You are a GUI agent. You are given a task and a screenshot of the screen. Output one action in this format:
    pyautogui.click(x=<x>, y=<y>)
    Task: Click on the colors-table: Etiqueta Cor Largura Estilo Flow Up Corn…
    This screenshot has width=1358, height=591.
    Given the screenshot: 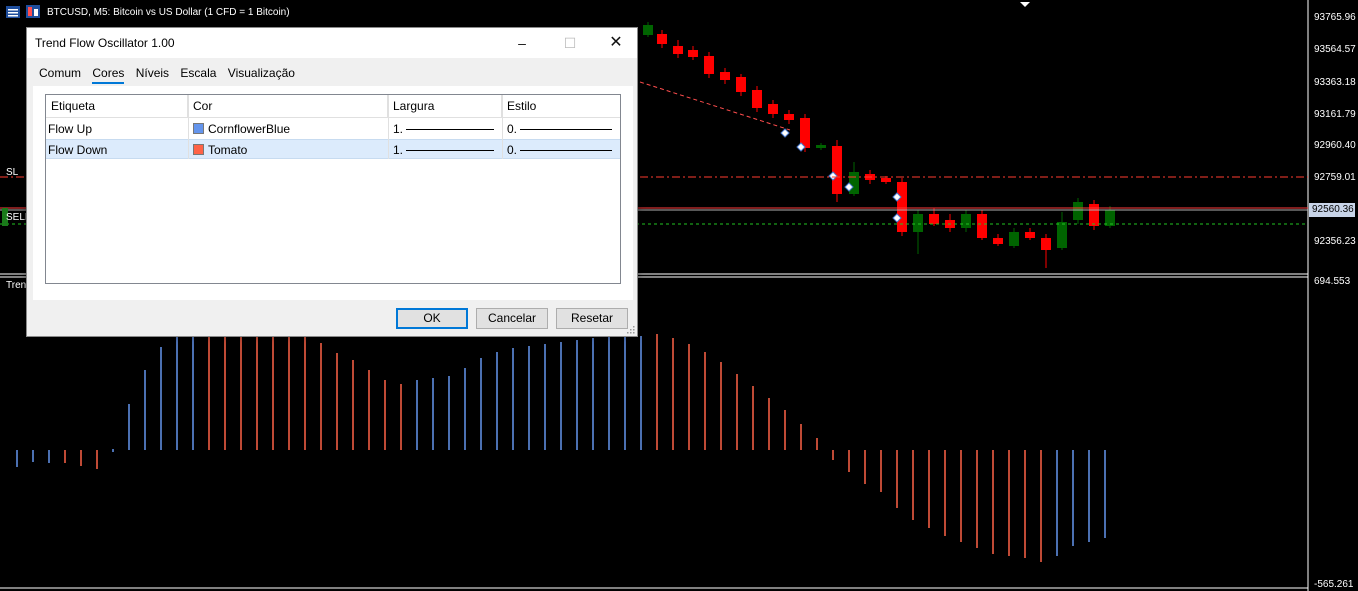 What is the action you would take?
    pyautogui.click(x=333, y=189)
    